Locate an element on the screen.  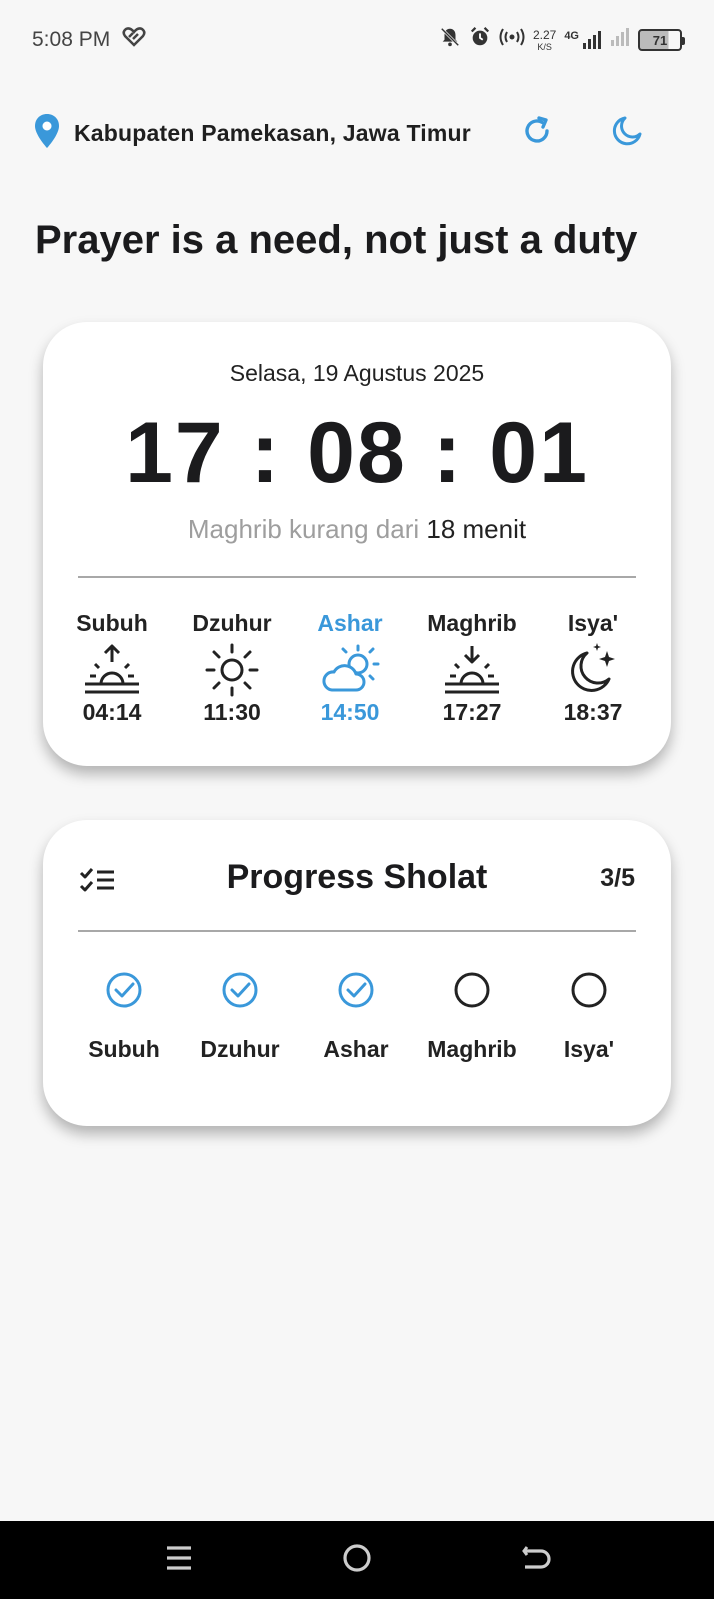
prayer-time: 04:14 is located at coordinates (112, 712).